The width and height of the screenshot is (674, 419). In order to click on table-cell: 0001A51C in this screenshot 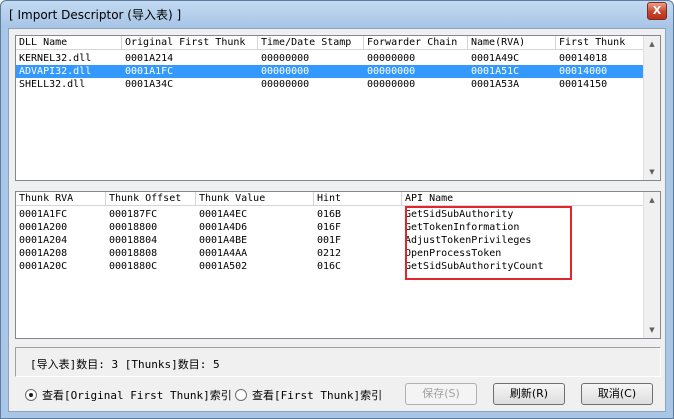, I will do `click(495, 71)`.